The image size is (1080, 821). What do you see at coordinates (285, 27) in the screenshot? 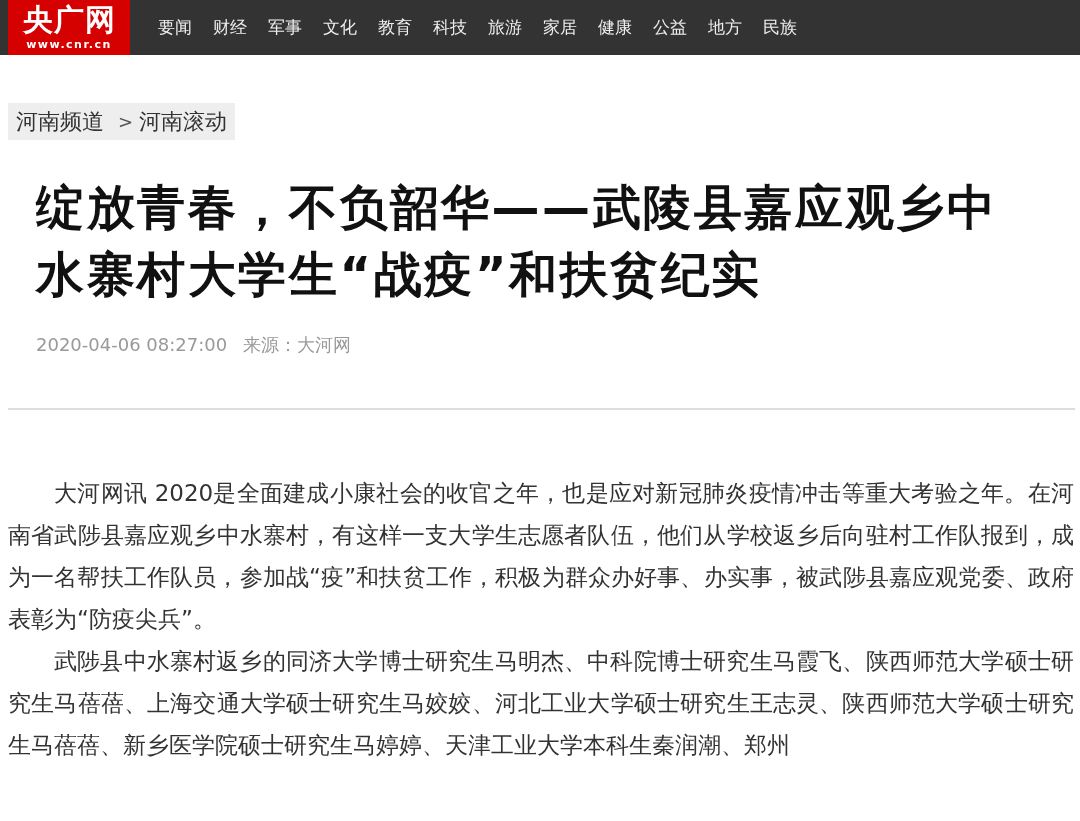
I see `nav-link: 军事` at bounding box center [285, 27].